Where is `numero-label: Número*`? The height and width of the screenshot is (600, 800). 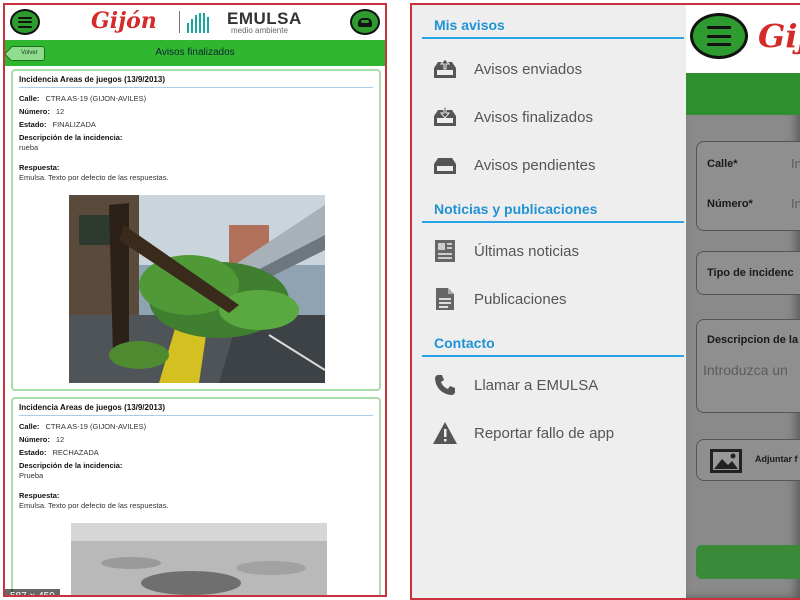 numero-label: Número* is located at coordinates (730, 204).